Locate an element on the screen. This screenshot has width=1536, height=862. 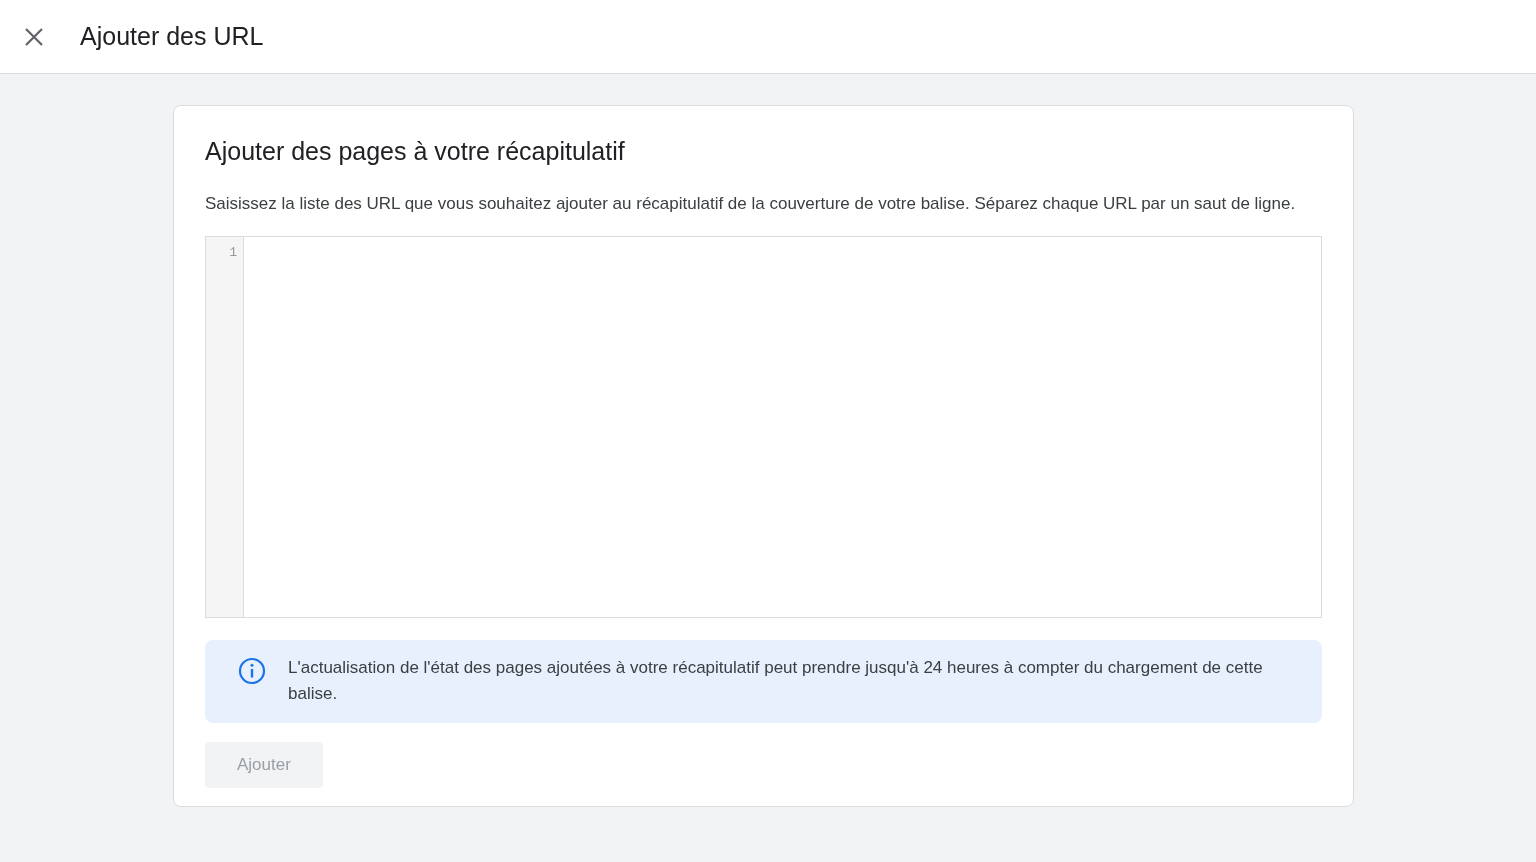
card-heading: Ajouter des pages à votre récapitulatif is located at coordinates (415, 151).